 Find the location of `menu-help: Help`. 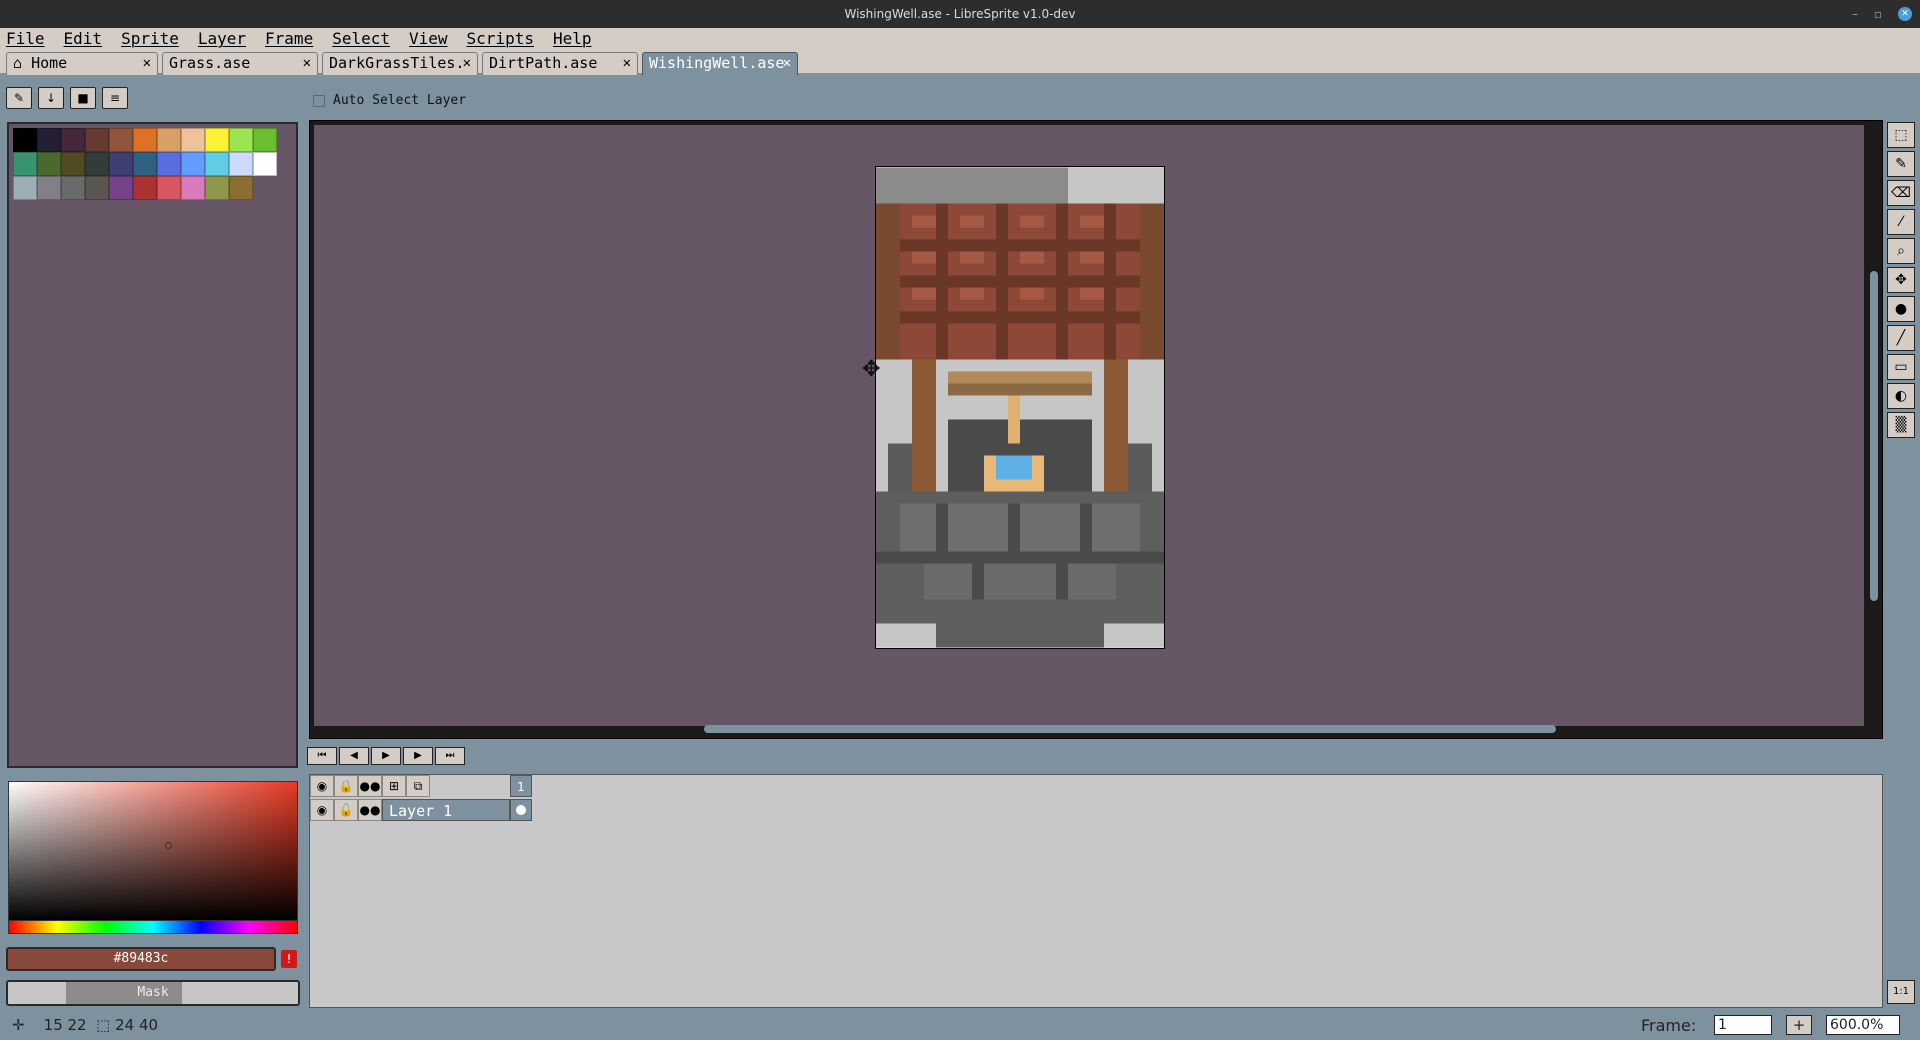

menu-help: Help is located at coordinates (572, 38).